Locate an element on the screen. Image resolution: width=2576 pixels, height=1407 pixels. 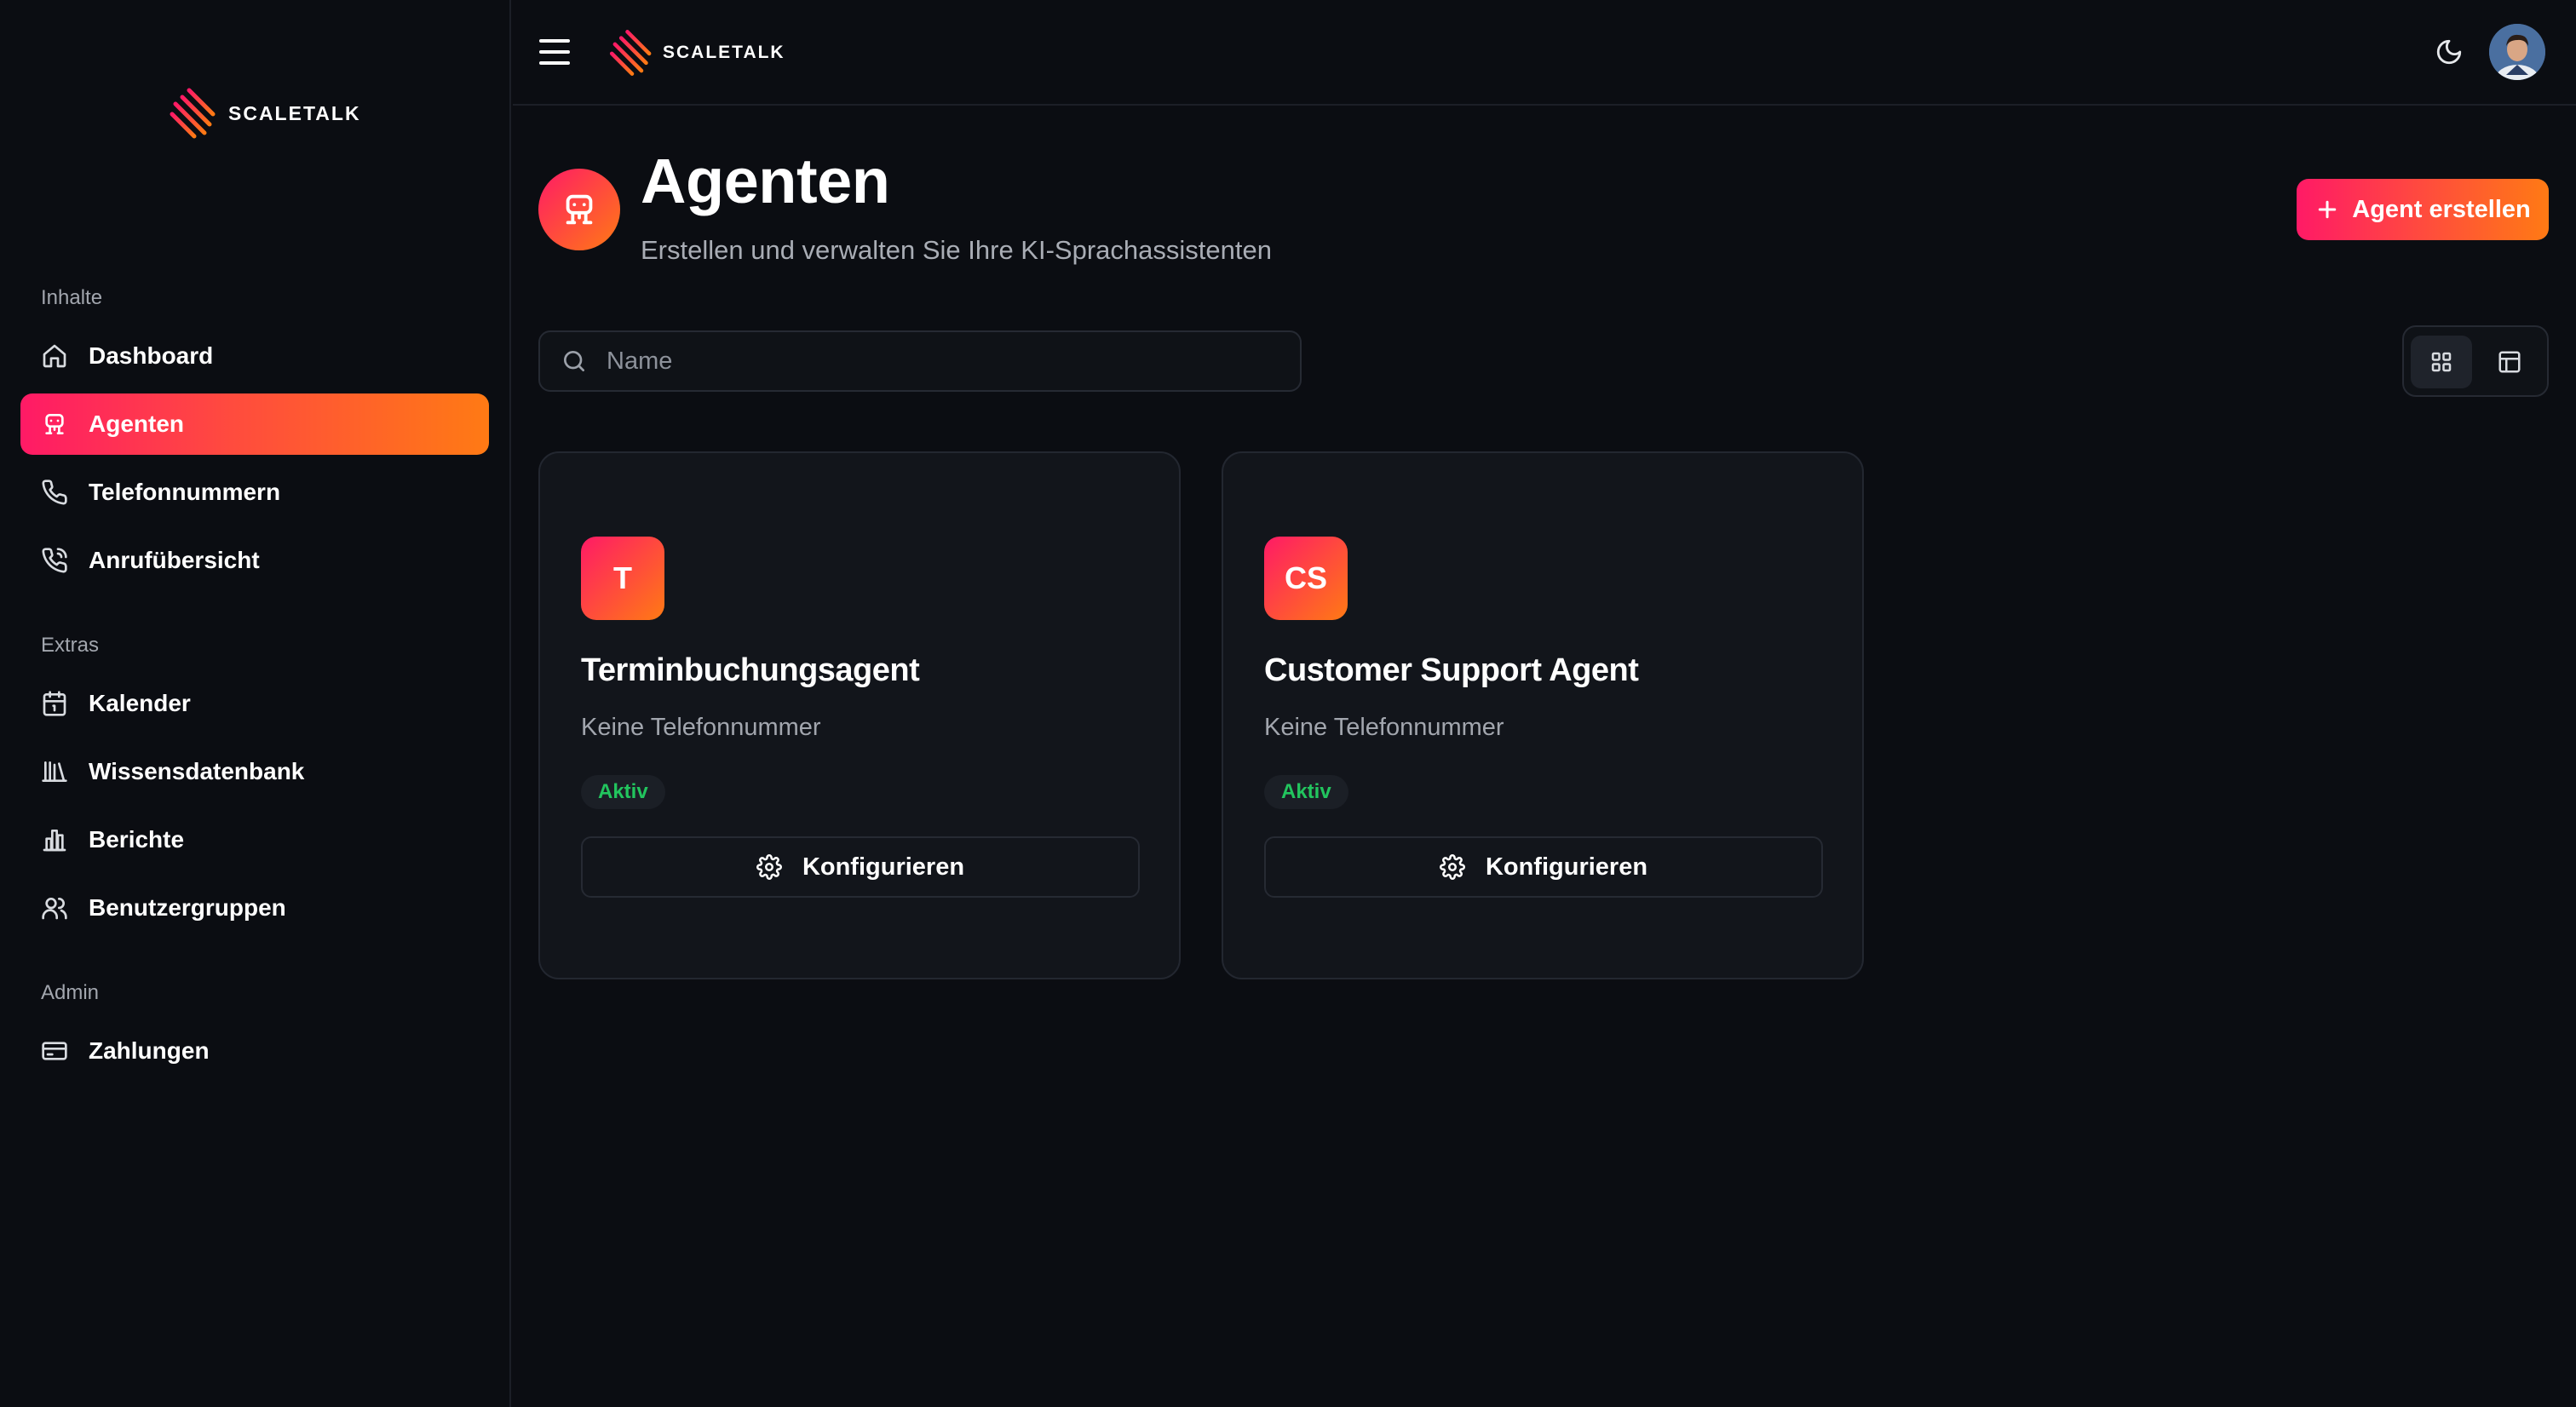
table-view-button is located at coordinates (2510, 362).